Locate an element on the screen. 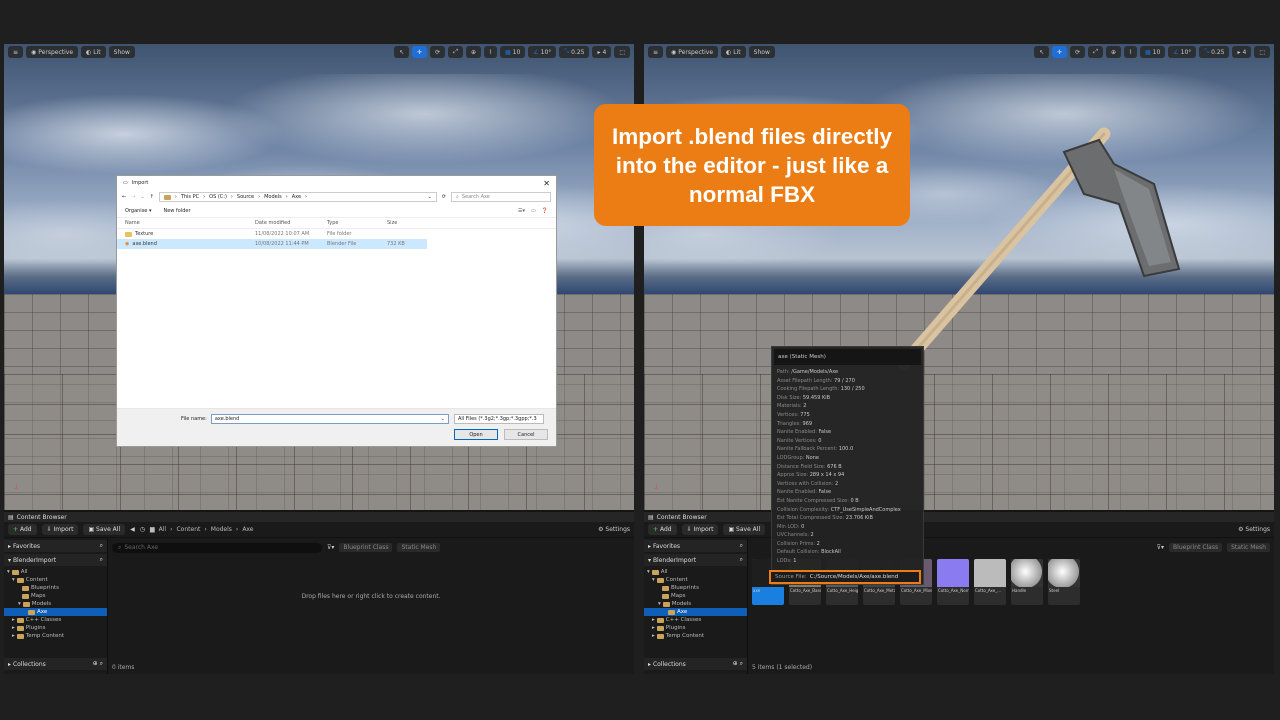 Image resolution: width=1280 pixels, height=720 pixels. open-button: Open is located at coordinates (476, 434).